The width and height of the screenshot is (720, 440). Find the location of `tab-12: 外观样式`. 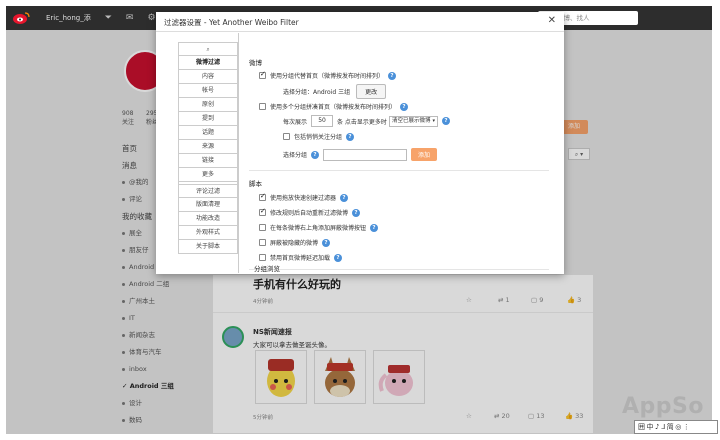

tab-12: 外观样式 is located at coordinates (208, 233).